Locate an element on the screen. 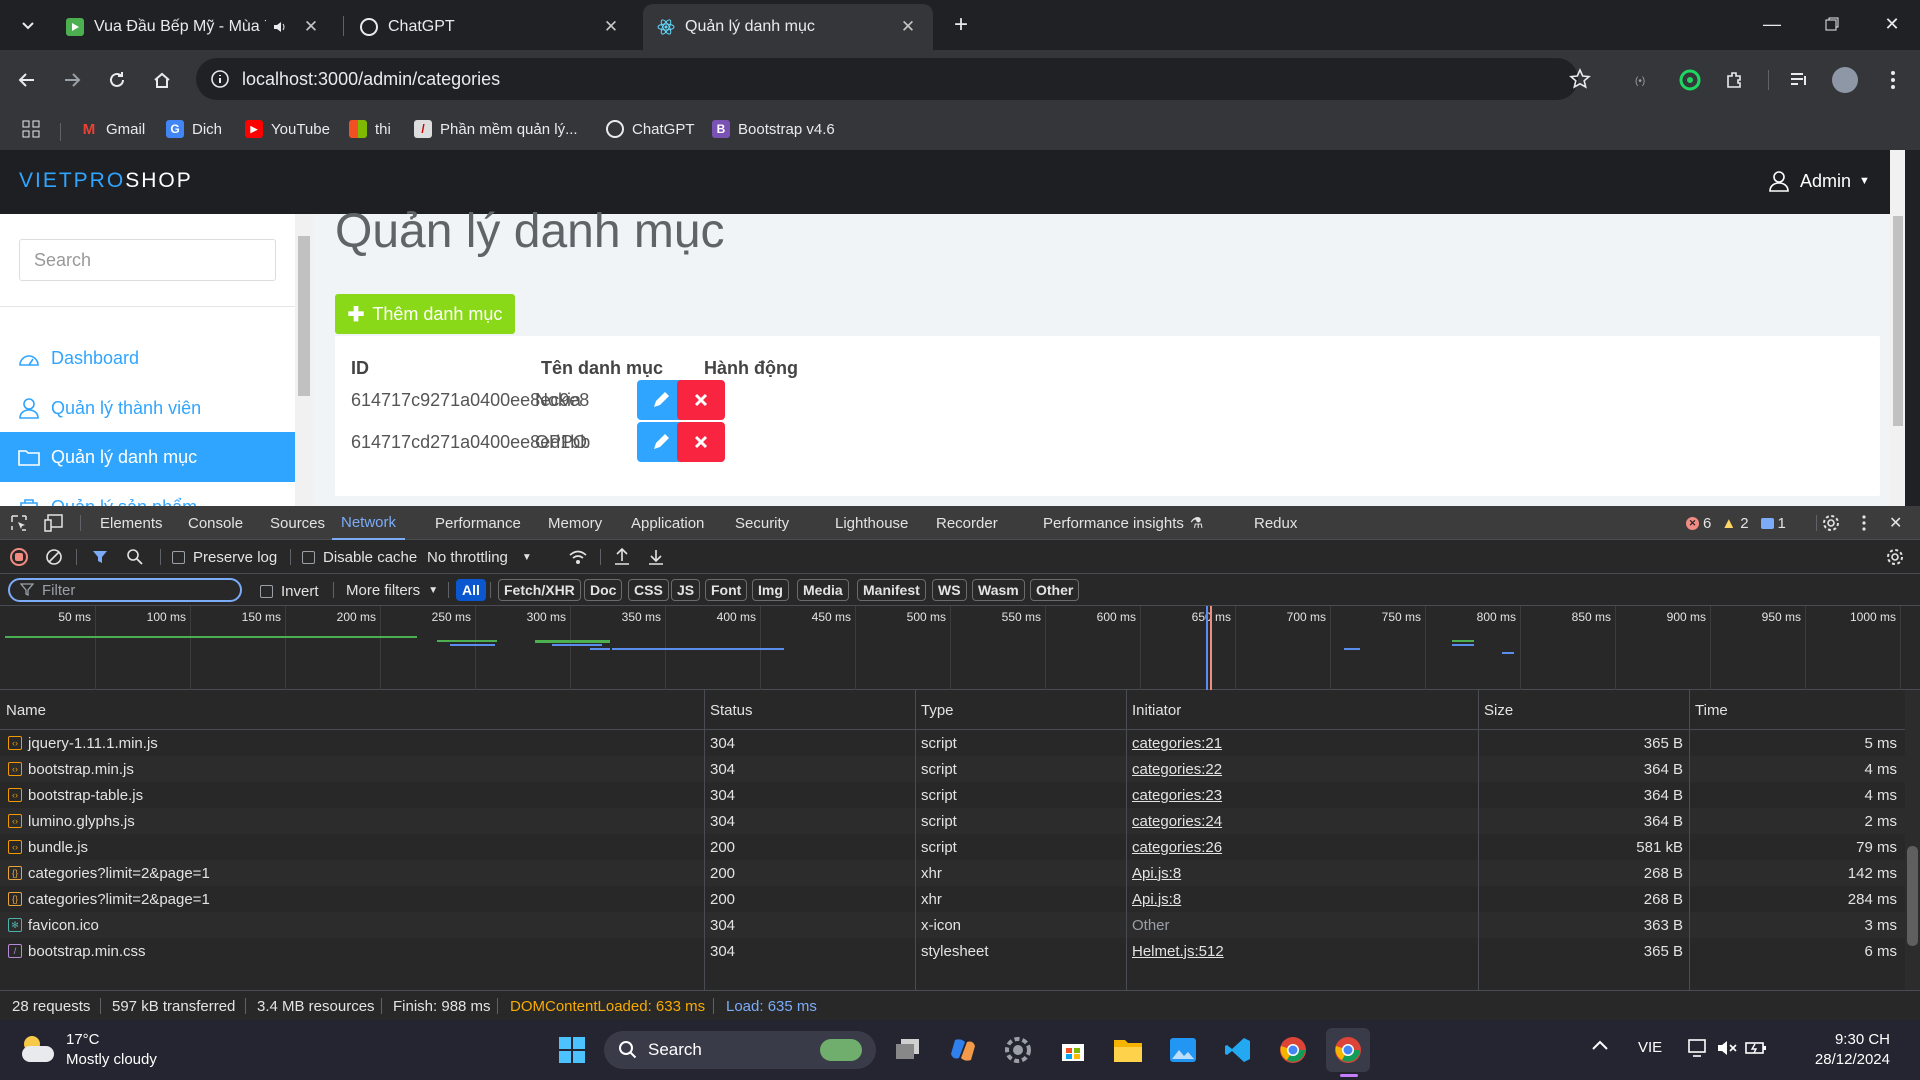 This screenshot has height=1080, width=1920. filter-chip-other: Other is located at coordinates (1055, 590).